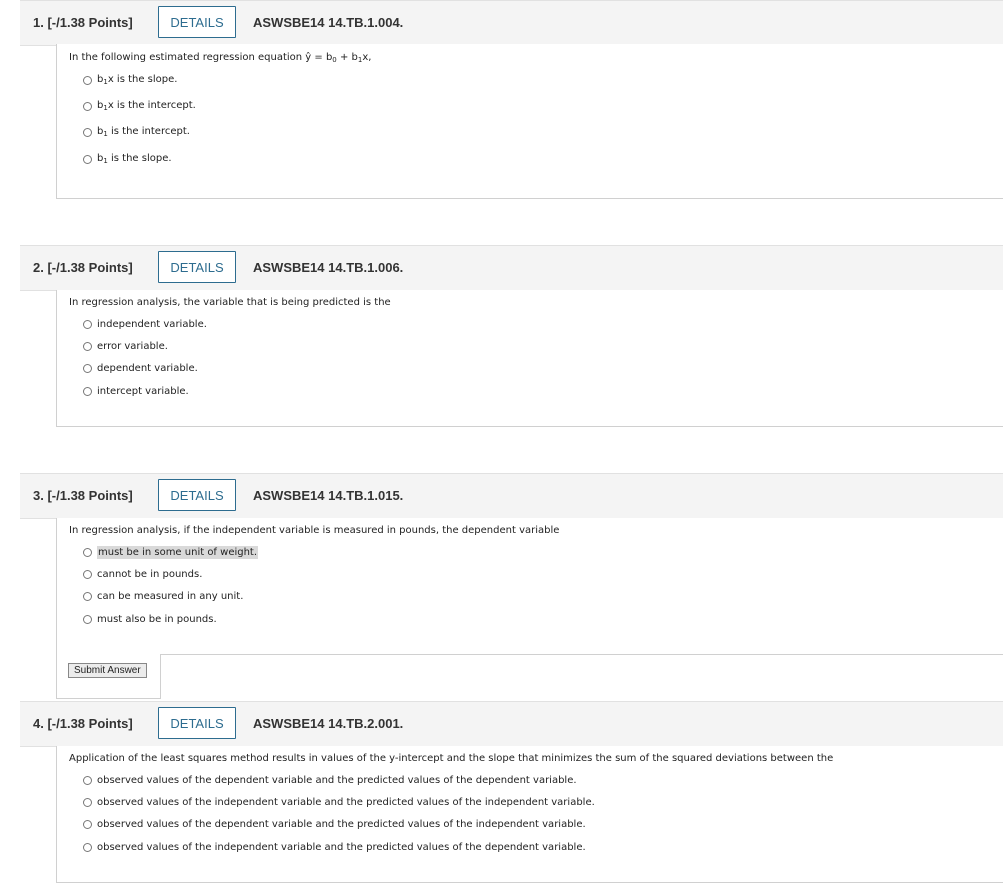  Describe the element at coordinates (328, 723) in the screenshot. I see `question-4-id: ASWSBE14 14.TB.2.001.` at that location.